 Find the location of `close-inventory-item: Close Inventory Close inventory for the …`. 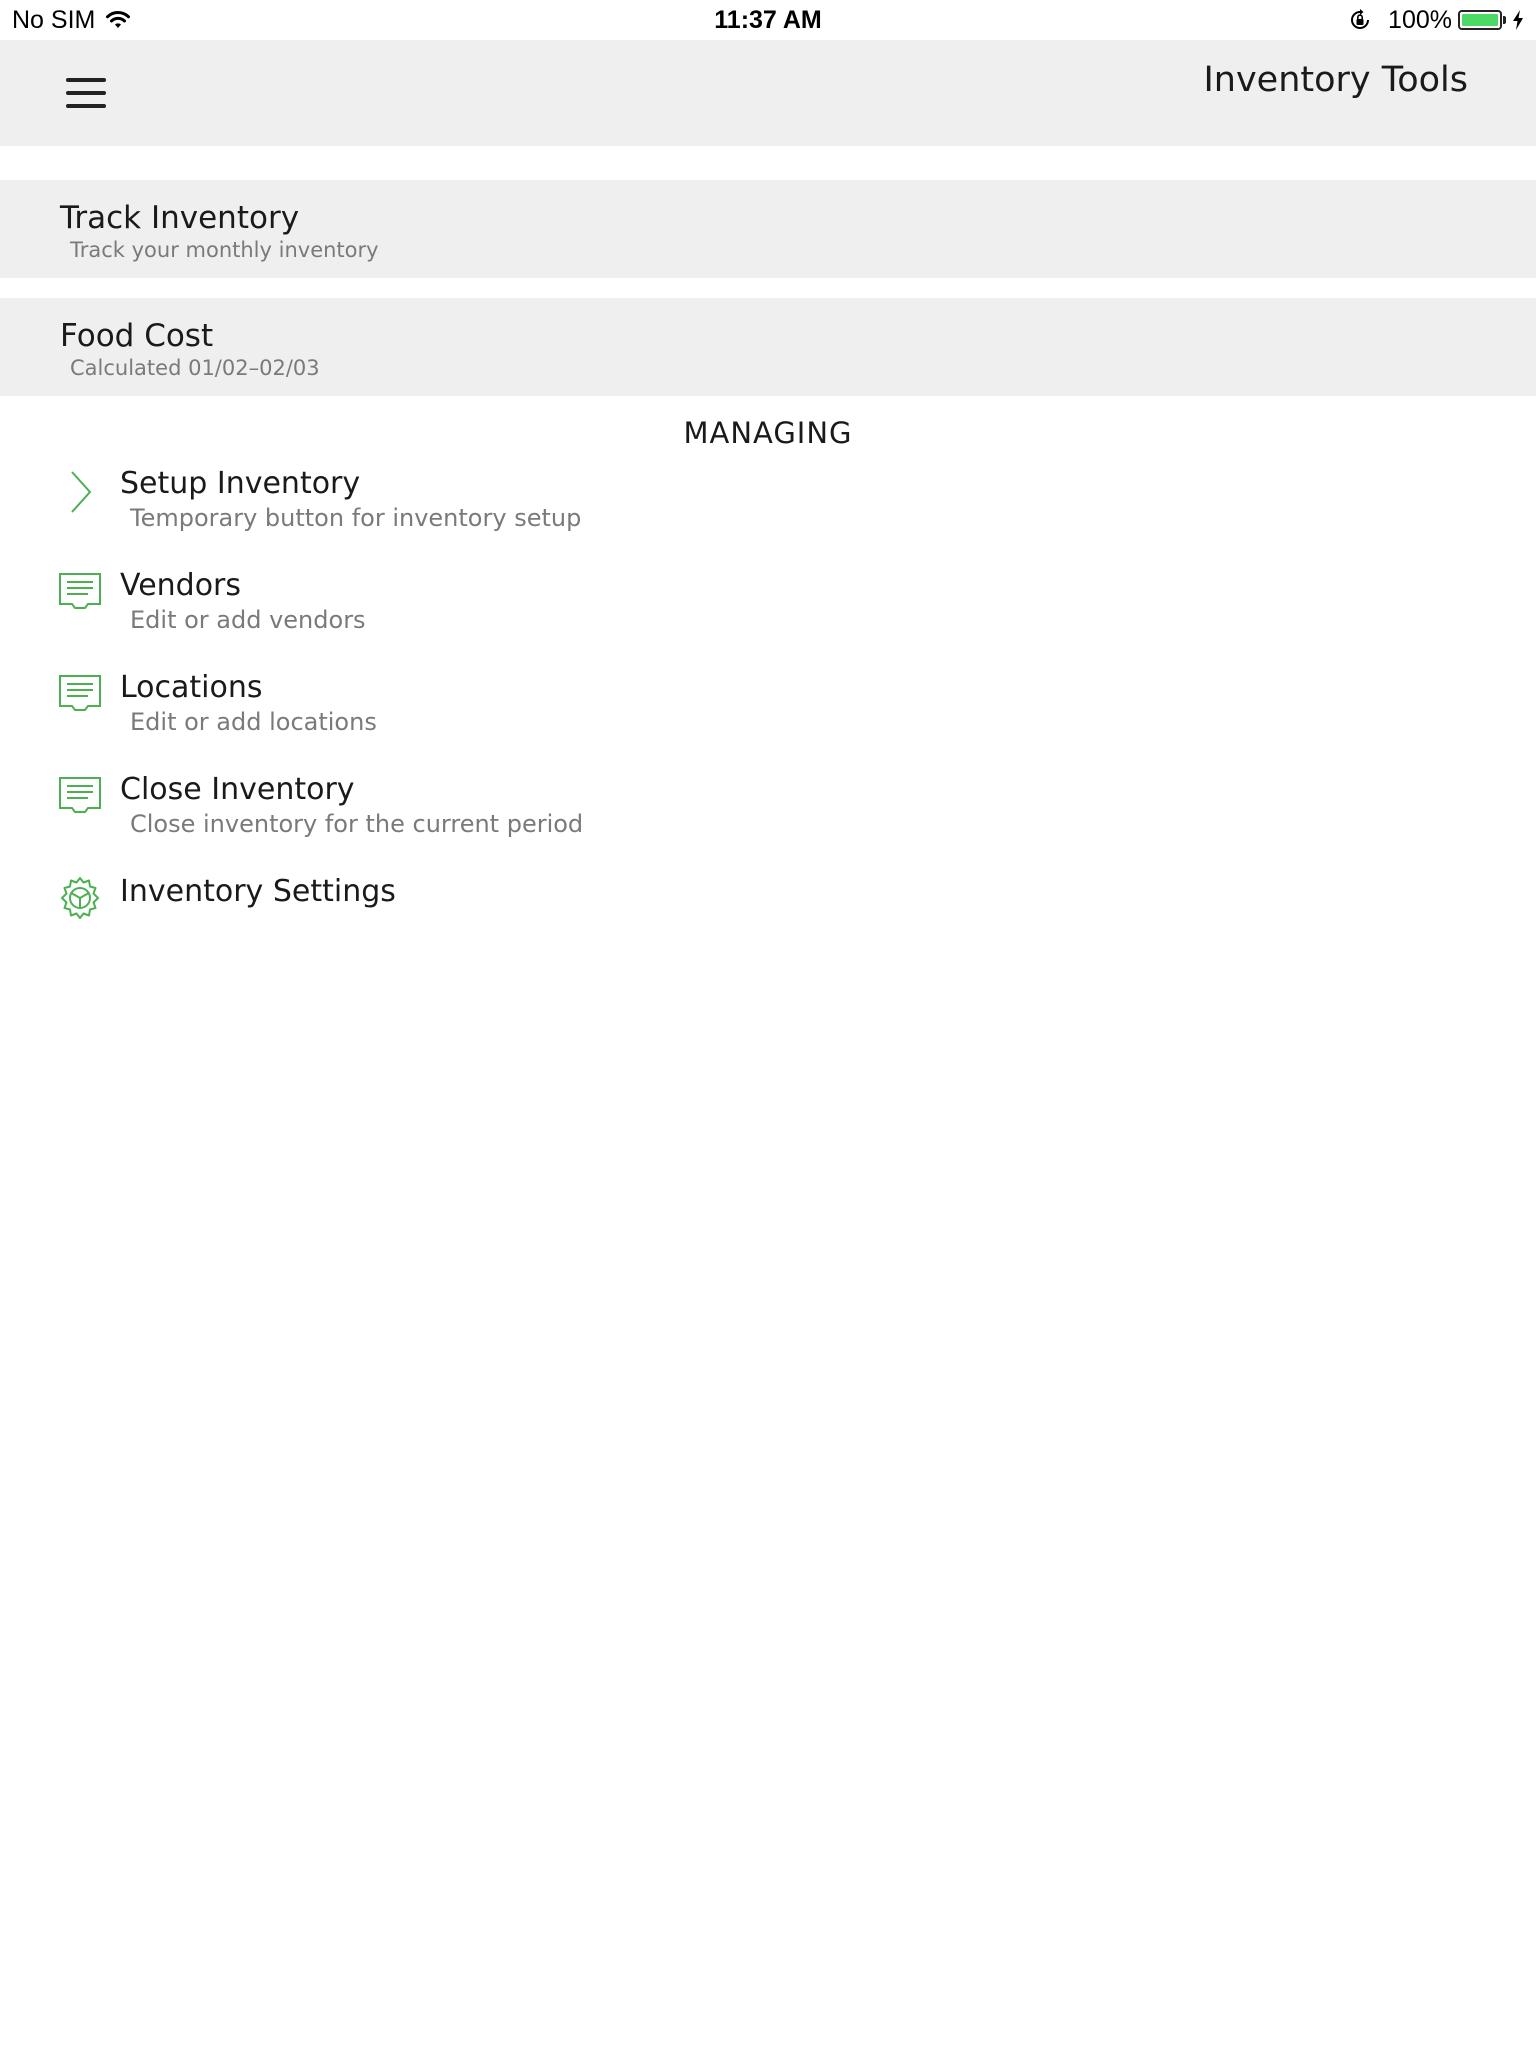

close-inventory-item: Close Inventory Close inventory for the … is located at coordinates (768, 814).